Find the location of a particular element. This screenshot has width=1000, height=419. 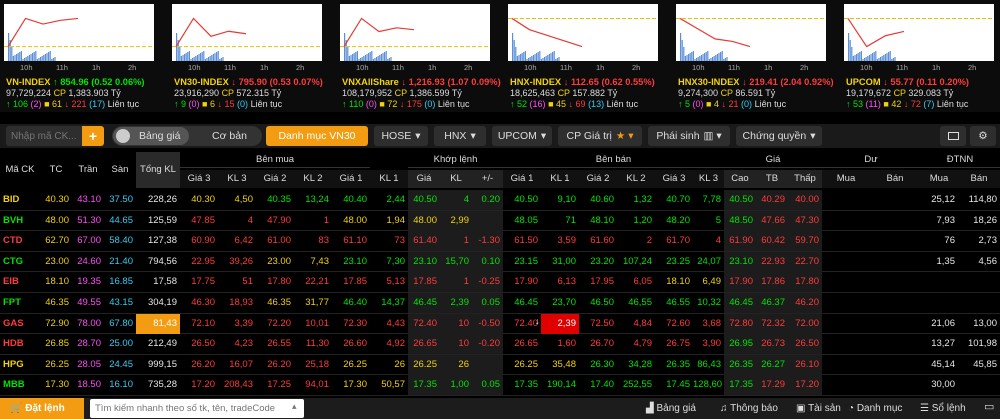

symbol-cell: HDB is located at coordinates (20, 344).